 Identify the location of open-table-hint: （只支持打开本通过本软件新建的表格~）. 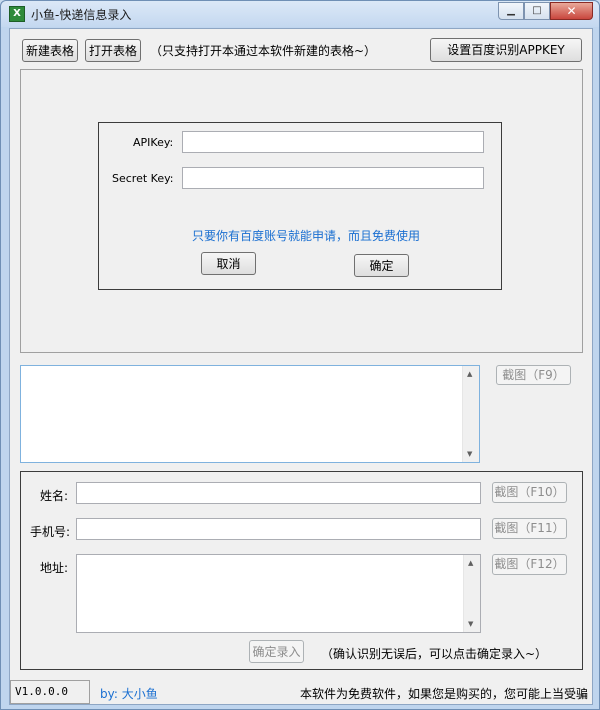
(263, 51).